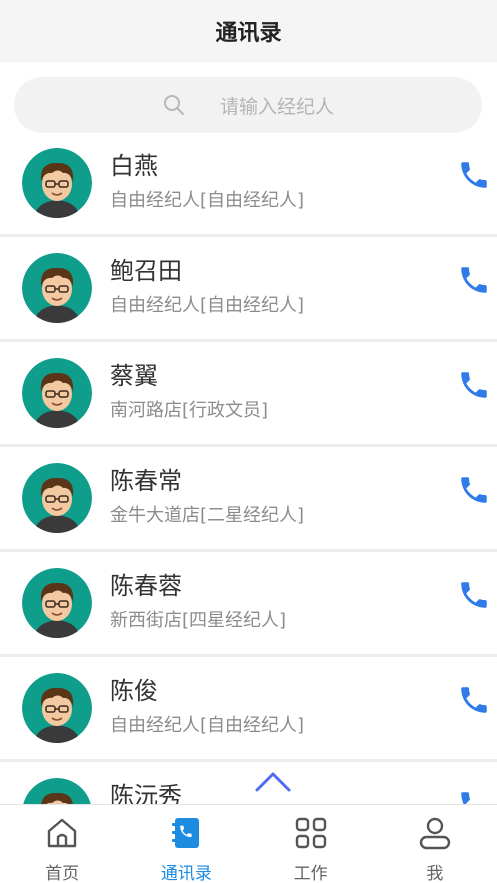 The height and width of the screenshot is (883, 497). Describe the element at coordinates (174, 105) in the screenshot. I see `search-icon` at that location.